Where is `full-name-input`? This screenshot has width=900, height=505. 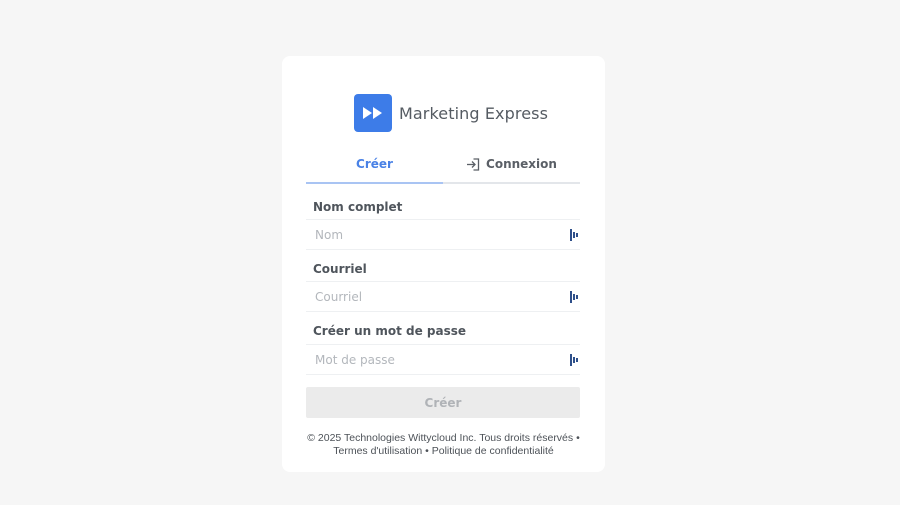
full-name-input is located at coordinates (435, 234).